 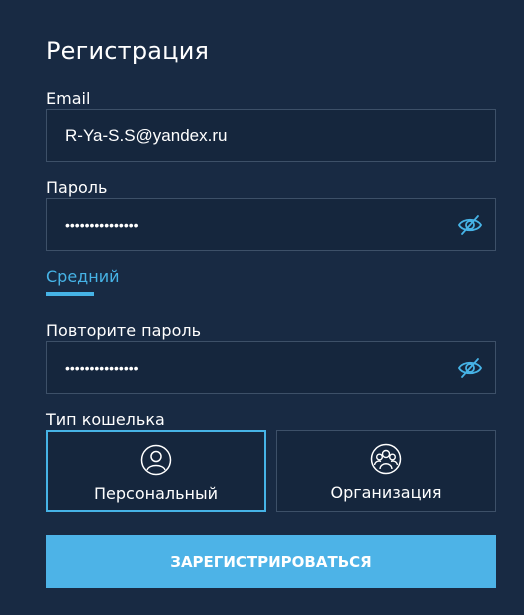 I want to click on register-button: ЗАРЕГИСТРИРОВАТЬСЯ, so click(x=271, y=561).